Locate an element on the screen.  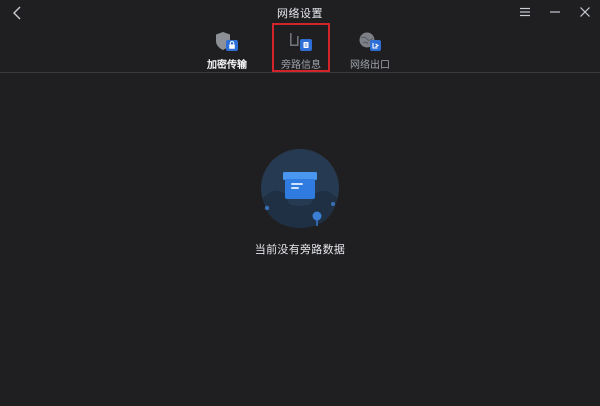
tab-bypass-info: 旁路信息 is located at coordinates (301, 47).